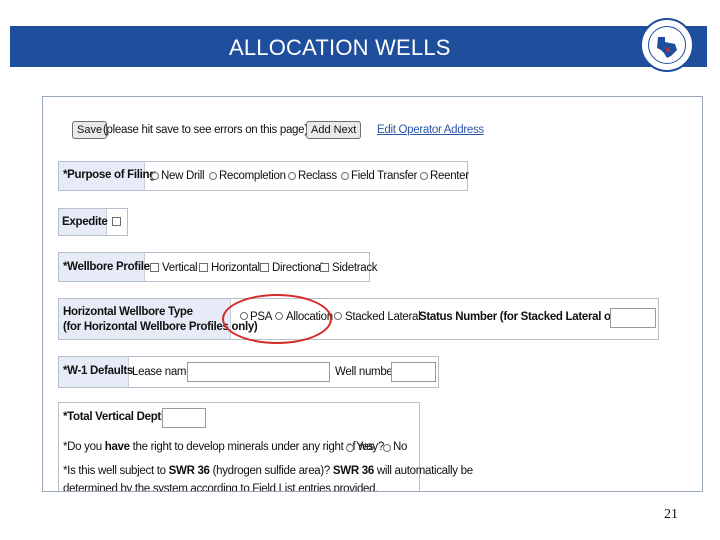 The image size is (720, 540). Describe the element at coordinates (155, 176) in the screenshot. I see `new-drill-radio` at that location.